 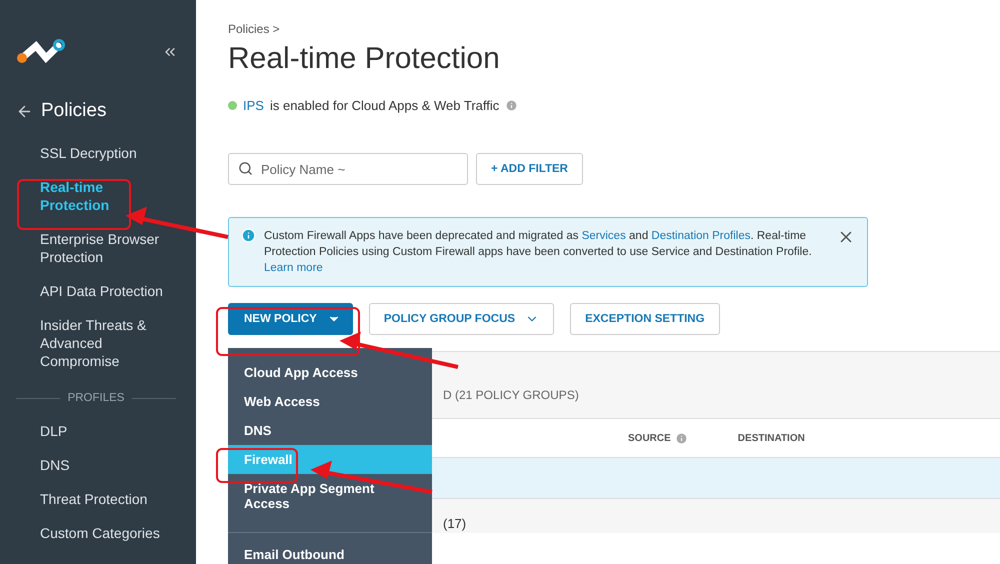 What do you see at coordinates (700, 236) in the screenshot?
I see `notice-link: Destination Profiles` at bounding box center [700, 236].